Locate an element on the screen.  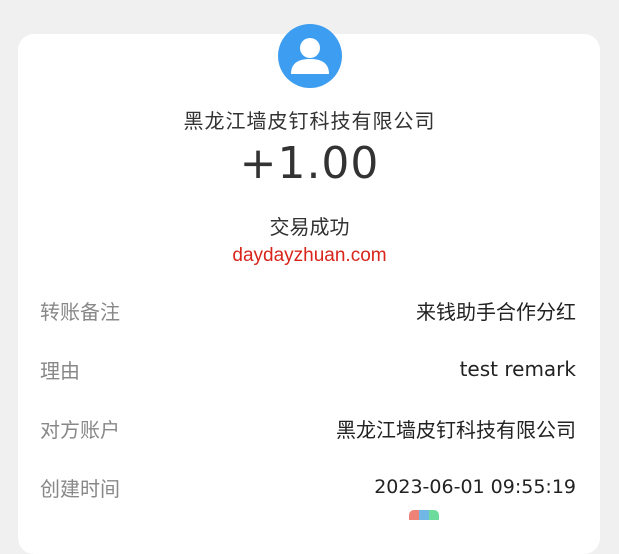
detail-value: 黑龙江墙皮钉科技有限公司 is located at coordinates (456, 428).